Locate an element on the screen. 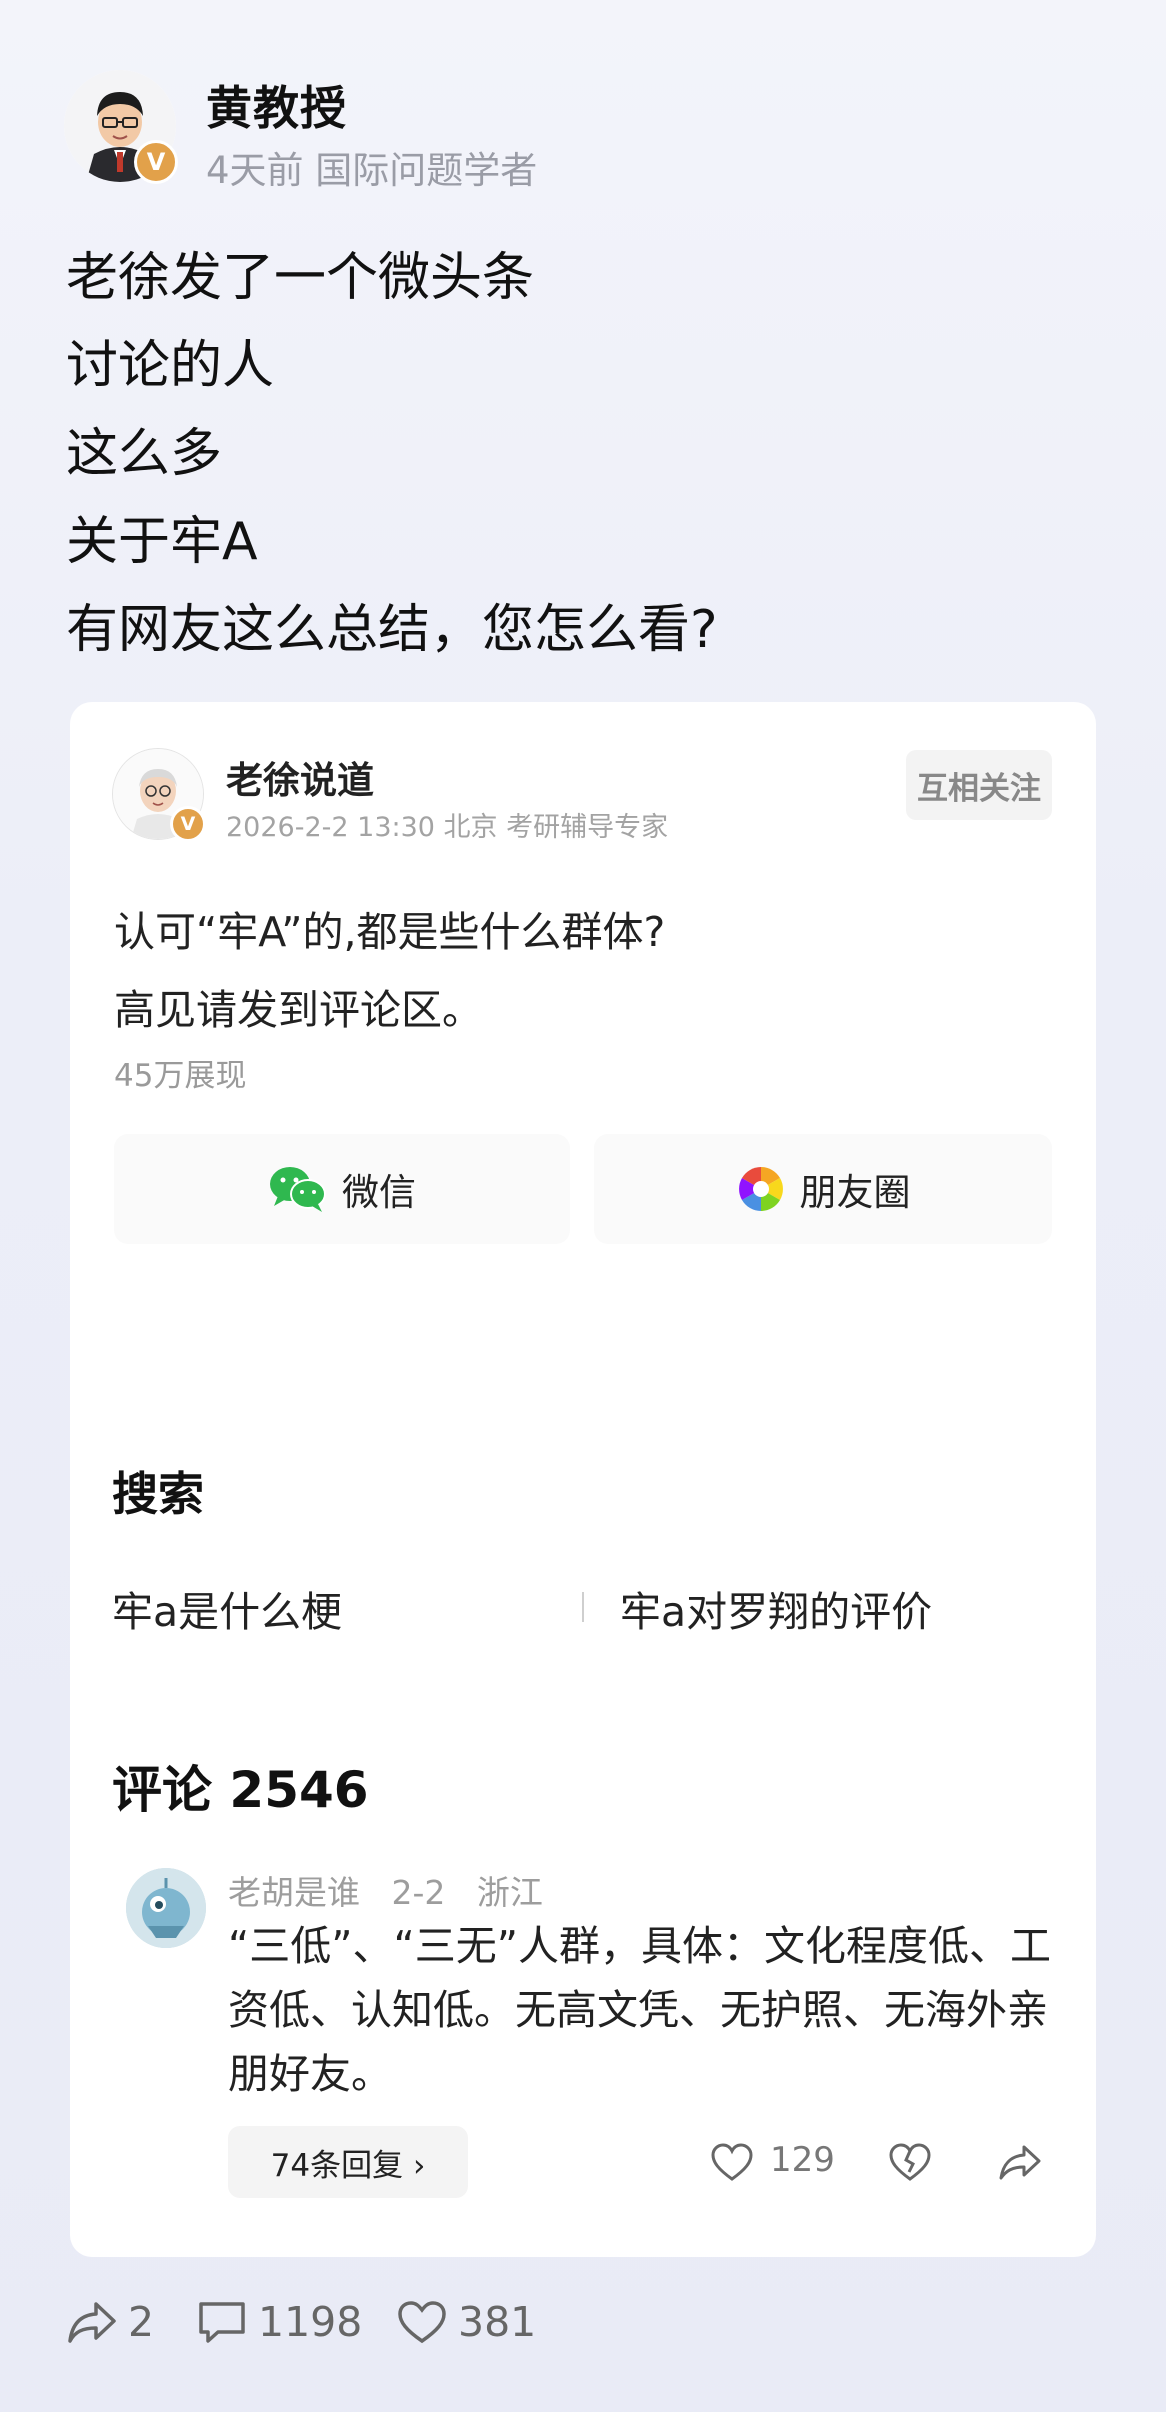  wechat-icon is located at coordinates (298, 1189).